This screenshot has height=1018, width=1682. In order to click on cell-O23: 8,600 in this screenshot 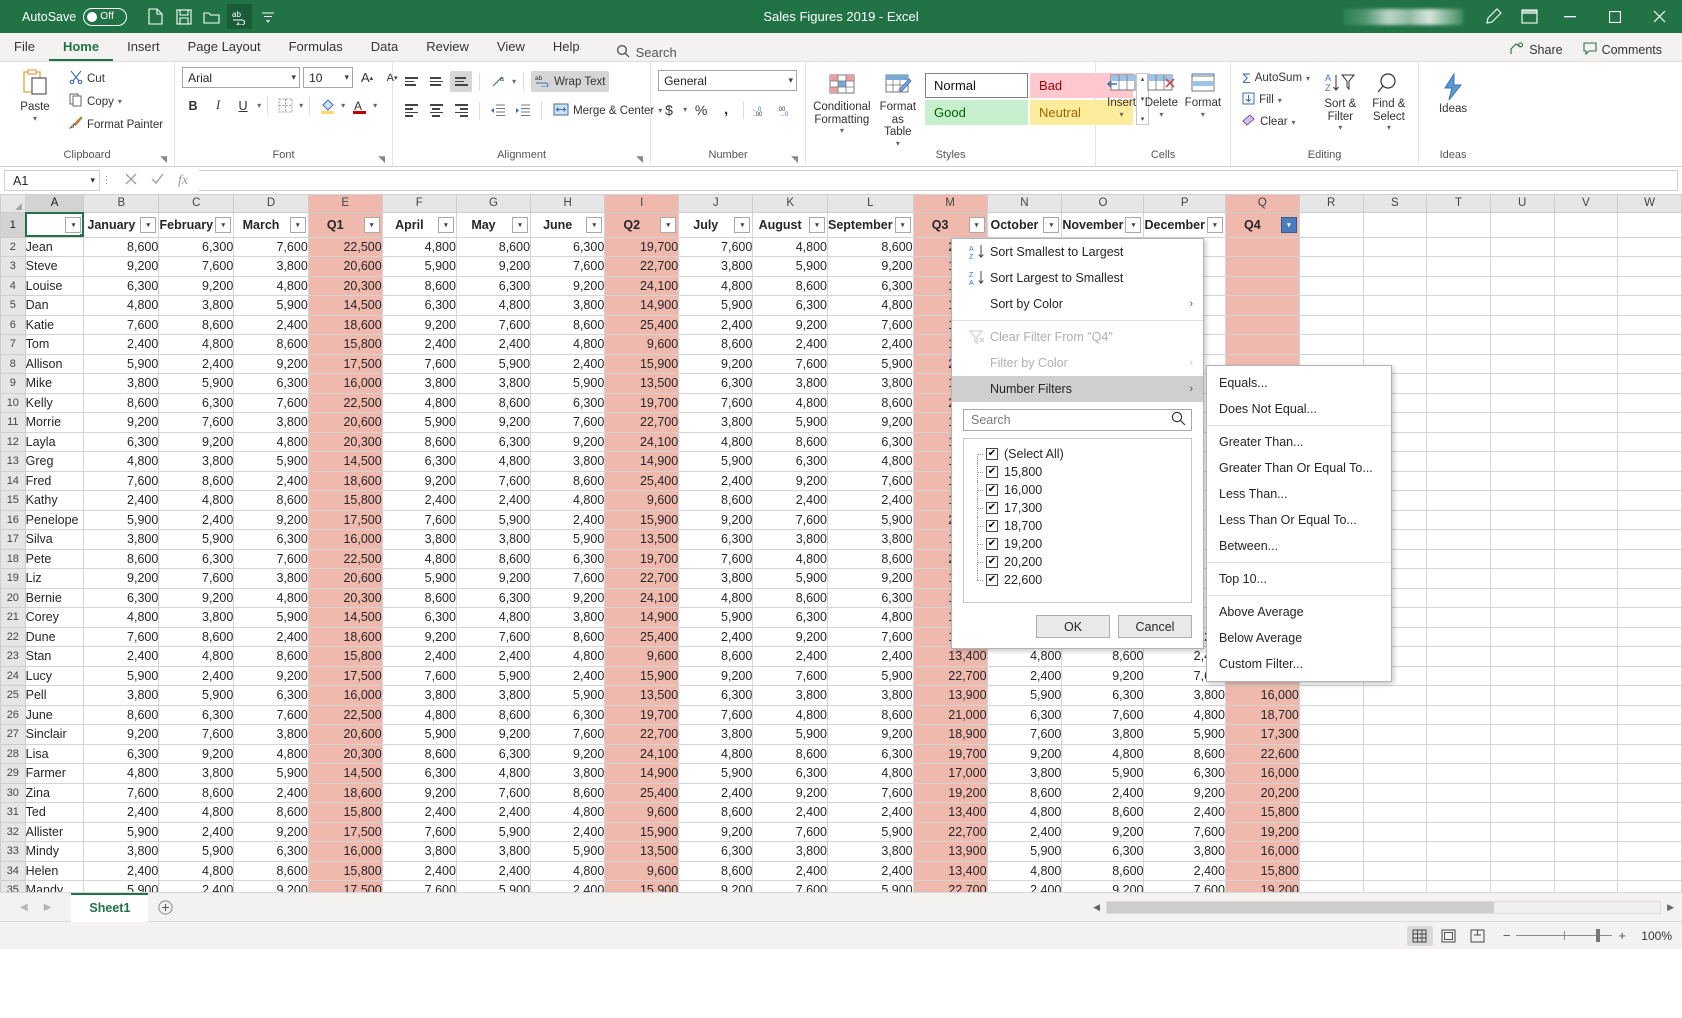, I will do `click(1103, 656)`.